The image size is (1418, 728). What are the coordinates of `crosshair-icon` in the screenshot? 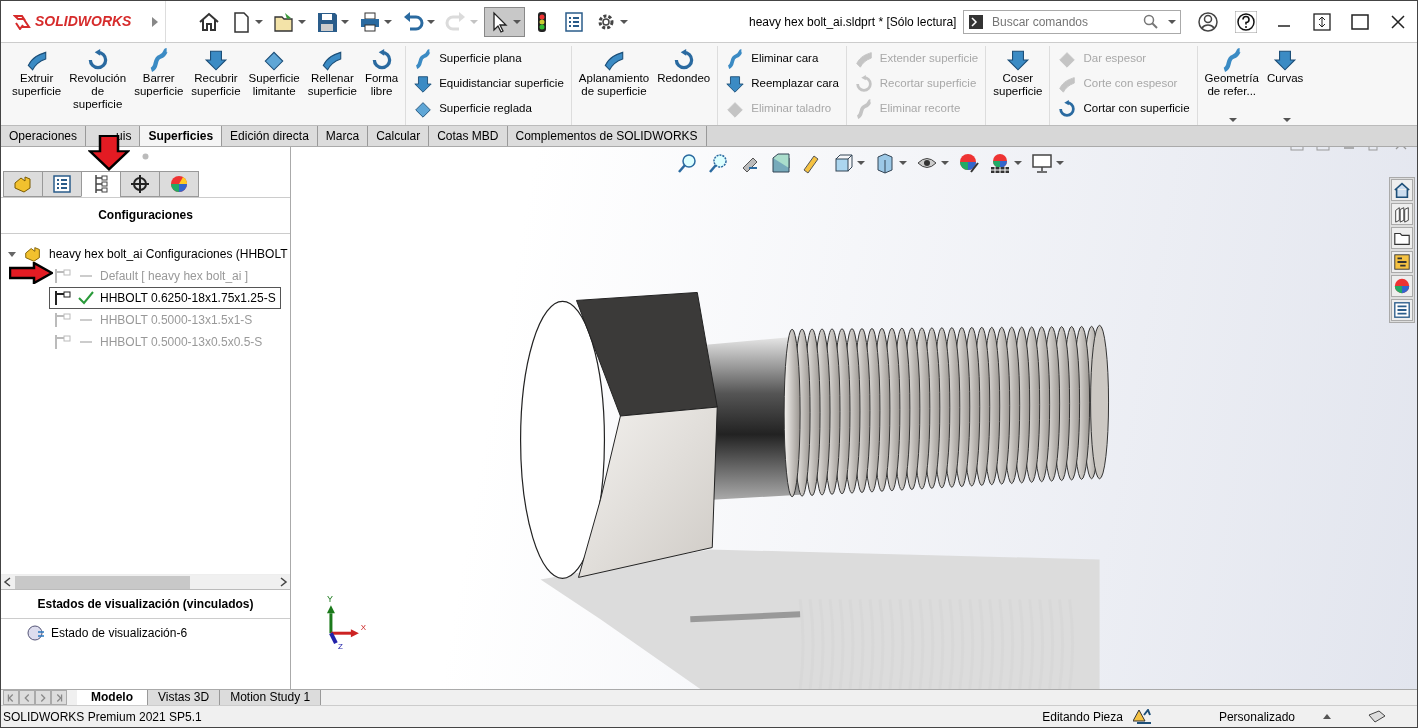 It's located at (140, 184).